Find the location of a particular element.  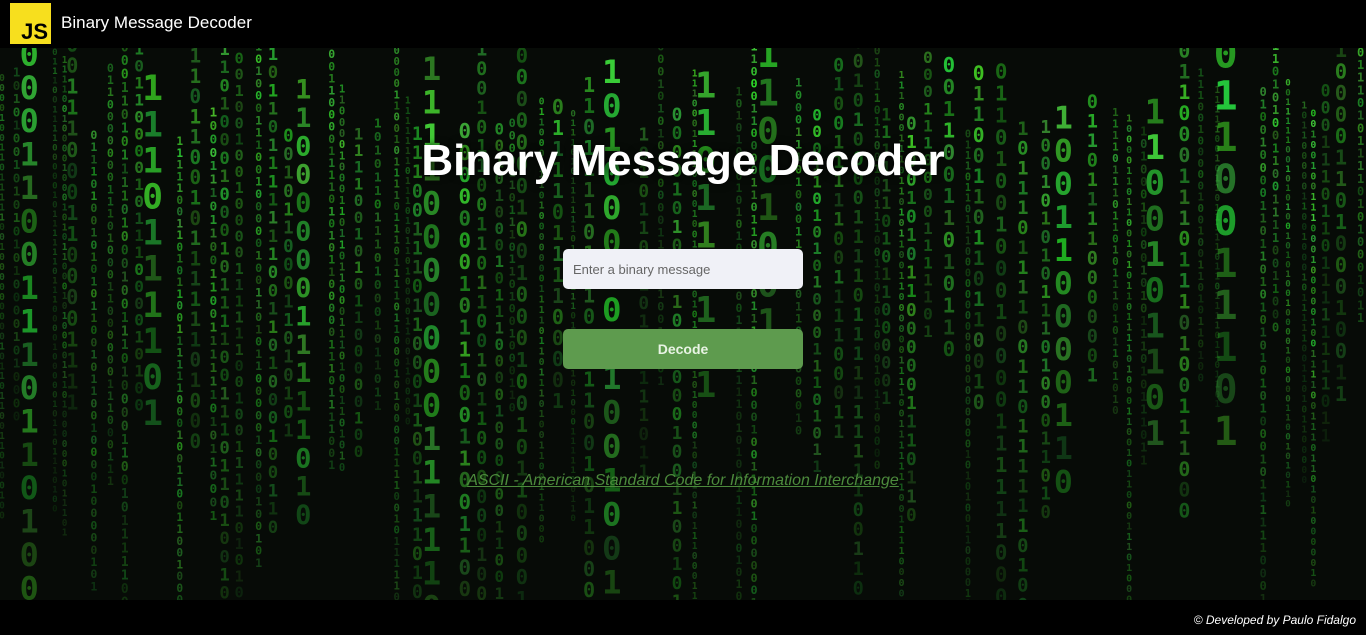

decode-button: Decode is located at coordinates (683, 349).